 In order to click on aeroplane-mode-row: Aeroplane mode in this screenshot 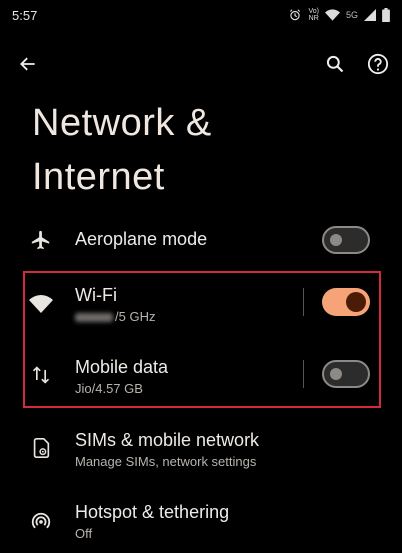, I will do `click(201, 240)`.